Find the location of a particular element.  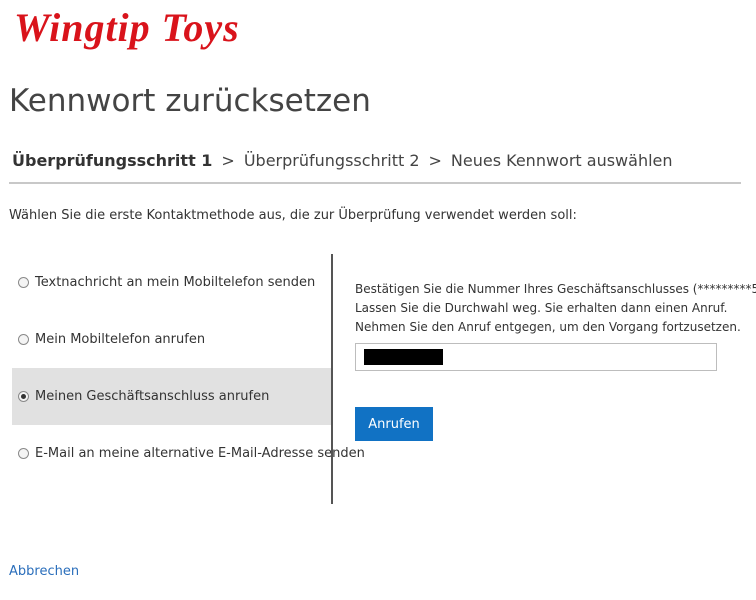

office-phone-input is located at coordinates (536, 357).